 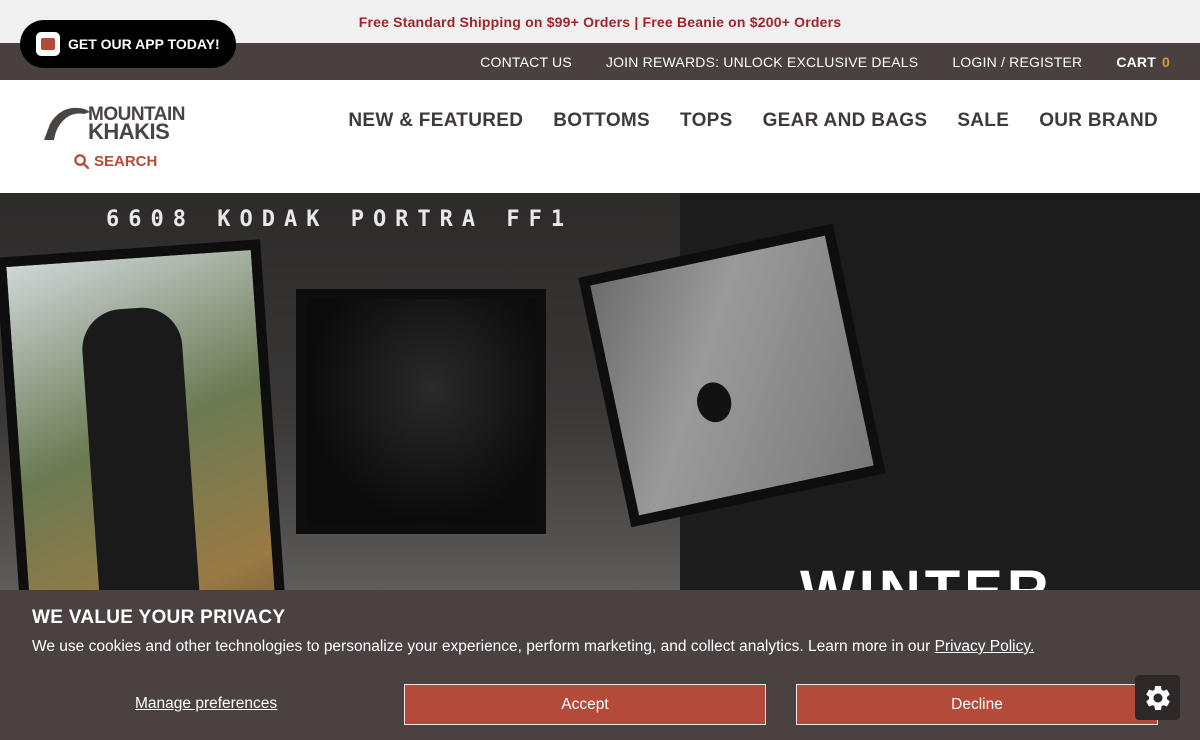 I want to click on gear-icon, so click(x=1157, y=697).